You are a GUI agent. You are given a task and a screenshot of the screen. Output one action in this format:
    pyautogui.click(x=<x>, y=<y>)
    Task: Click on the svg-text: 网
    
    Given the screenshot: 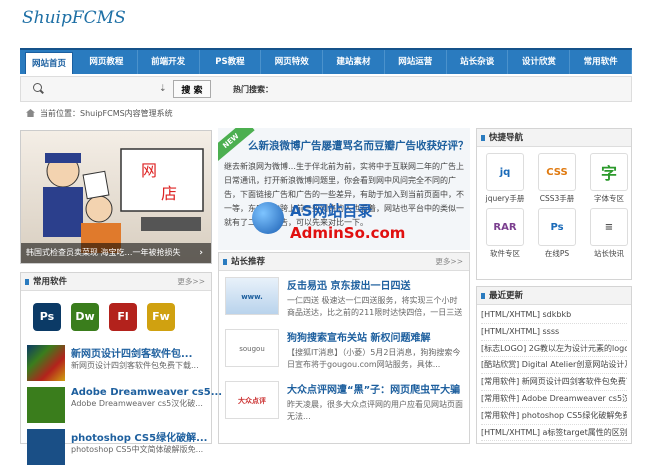 What is the action you would take?
    pyautogui.click(x=149, y=170)
    